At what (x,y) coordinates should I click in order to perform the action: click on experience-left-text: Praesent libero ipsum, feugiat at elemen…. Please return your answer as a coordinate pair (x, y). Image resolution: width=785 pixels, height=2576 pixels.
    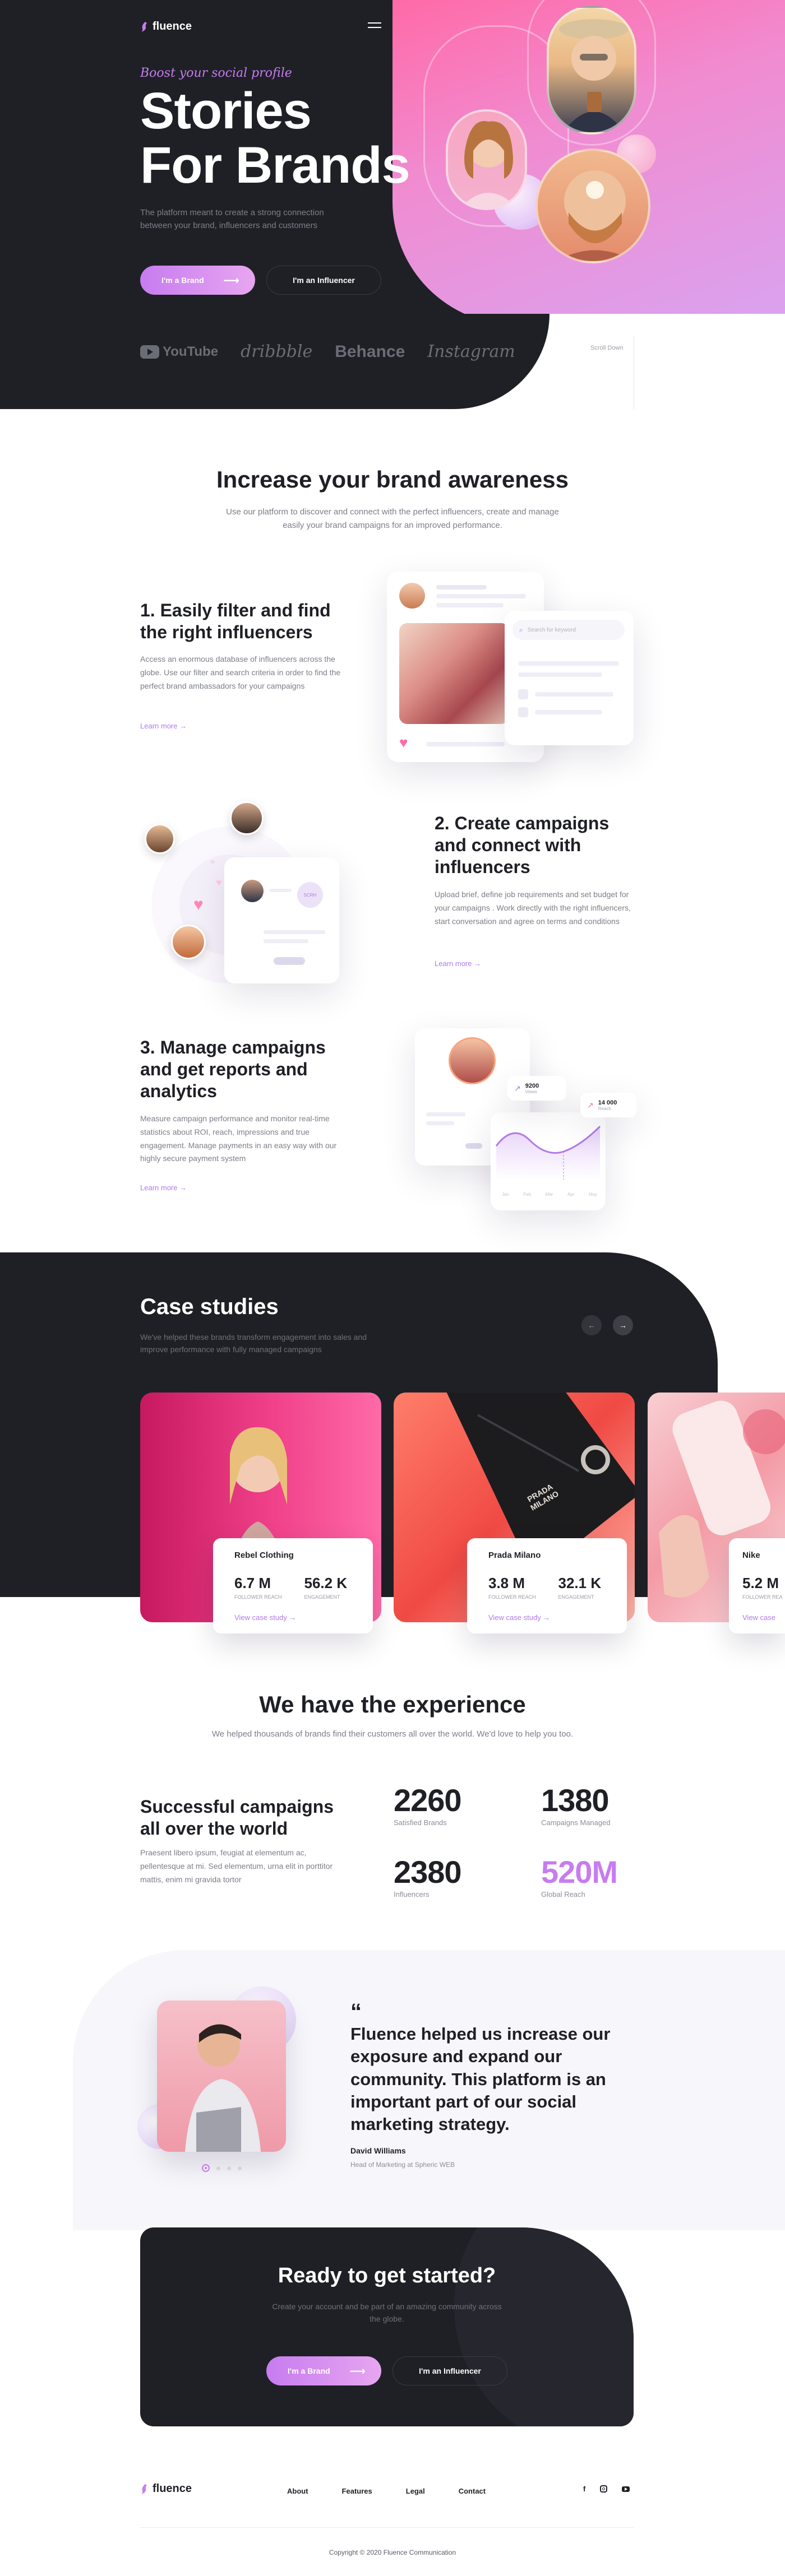
    Looking at the image, I should click on (236, 1866).